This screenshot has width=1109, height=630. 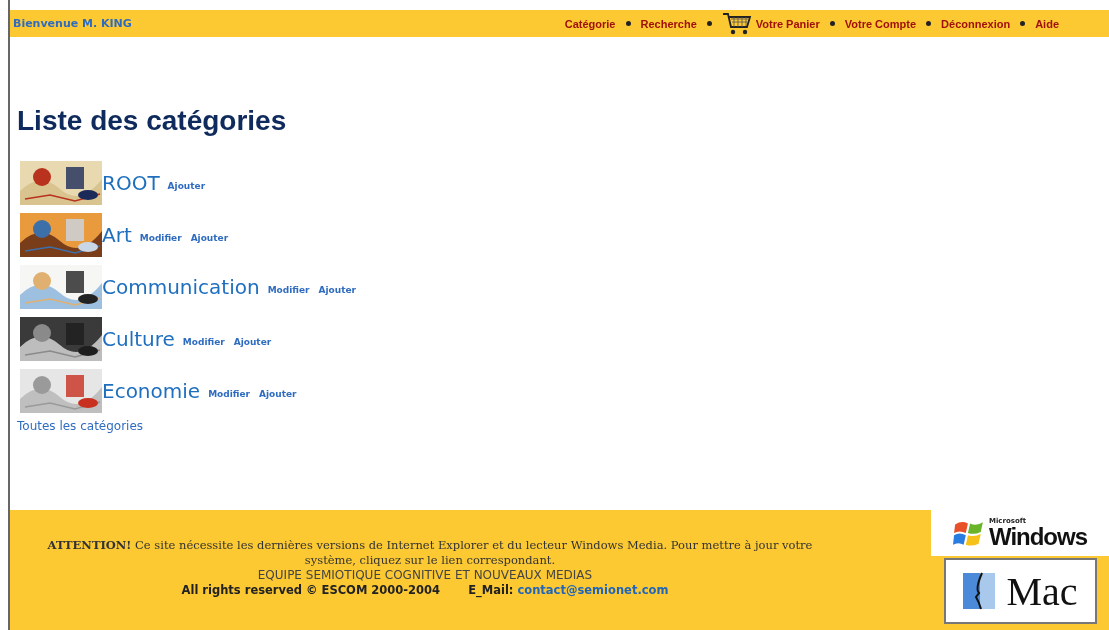 What do you see at coordinates (181, 287) in the screenshot?
I see `category-link: Communication` at bounding box center [181, 287].